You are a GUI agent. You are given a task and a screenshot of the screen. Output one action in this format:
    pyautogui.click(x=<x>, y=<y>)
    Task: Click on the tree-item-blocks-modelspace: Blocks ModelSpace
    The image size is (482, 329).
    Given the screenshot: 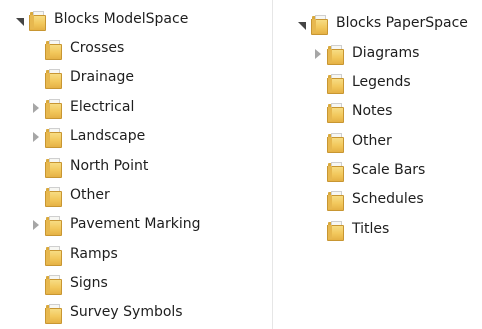 What is the action you would take?
    pyautogui.click(x=100, y=19)
    